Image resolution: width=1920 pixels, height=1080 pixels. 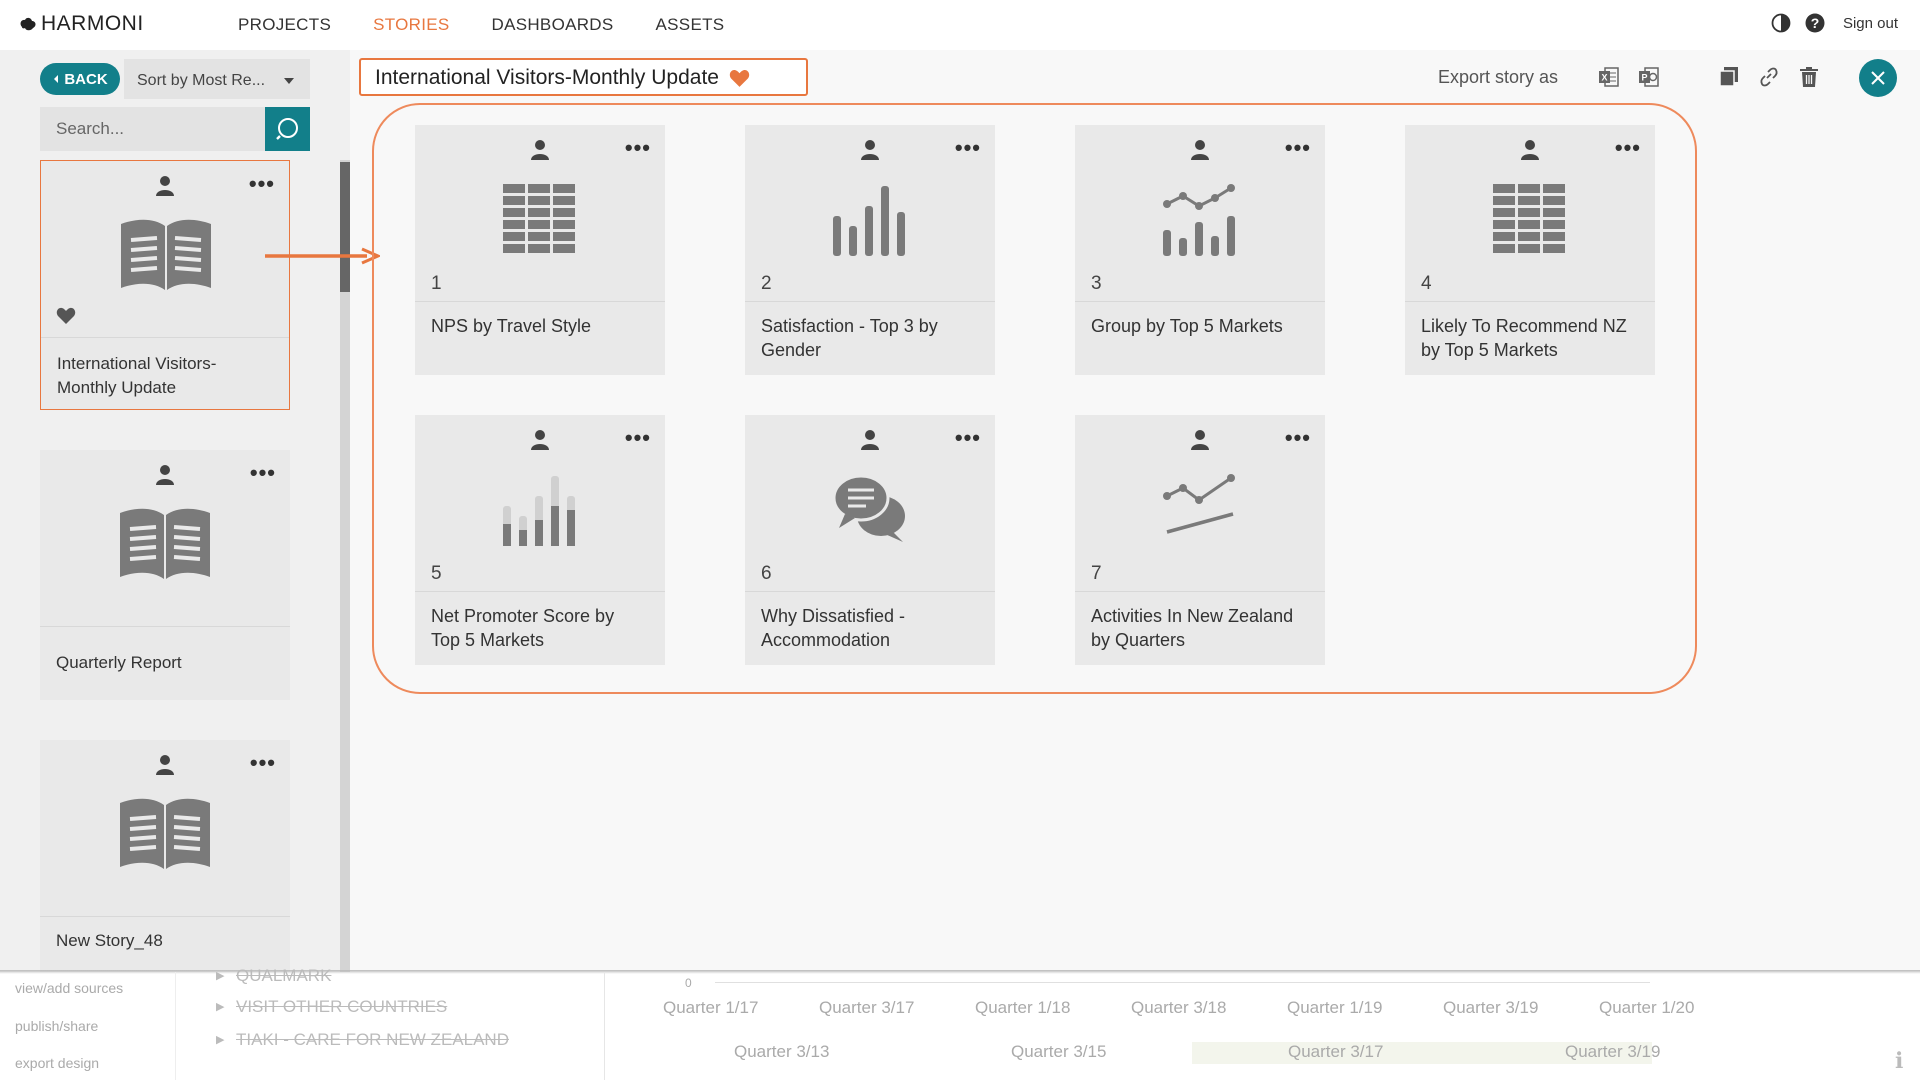 What do you see at coordinates (56, 79) in the screenshot?
I see `caret-left-icon` at bounding box center [56, 79].